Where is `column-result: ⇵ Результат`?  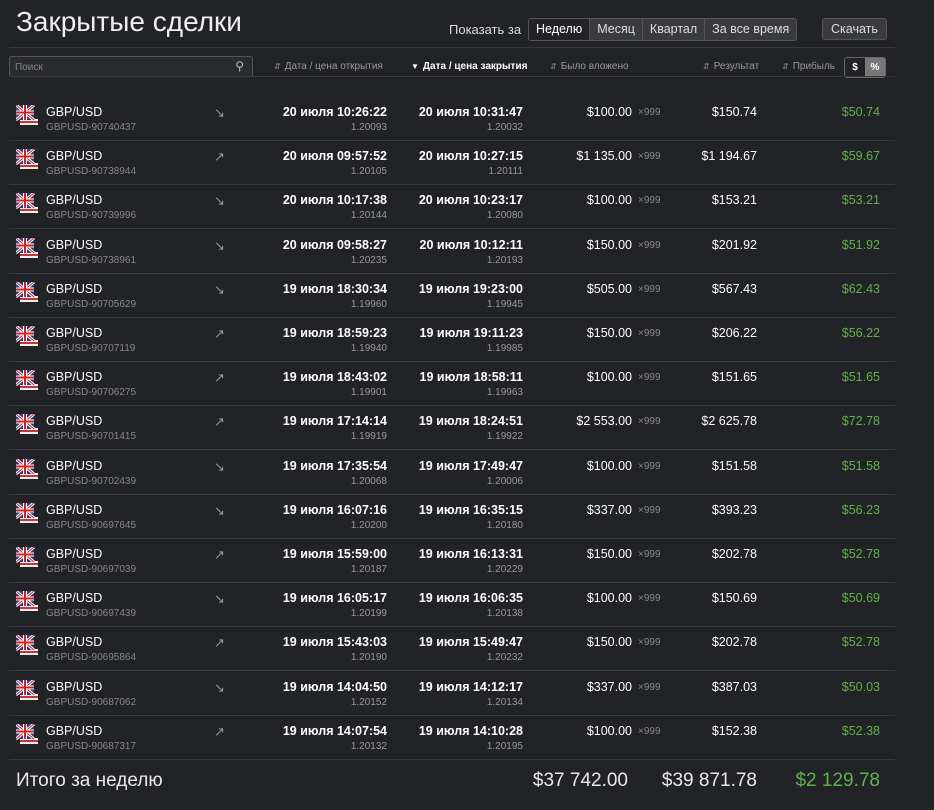
column-result: ⇵ Результат is located at coordinates (731, 66).